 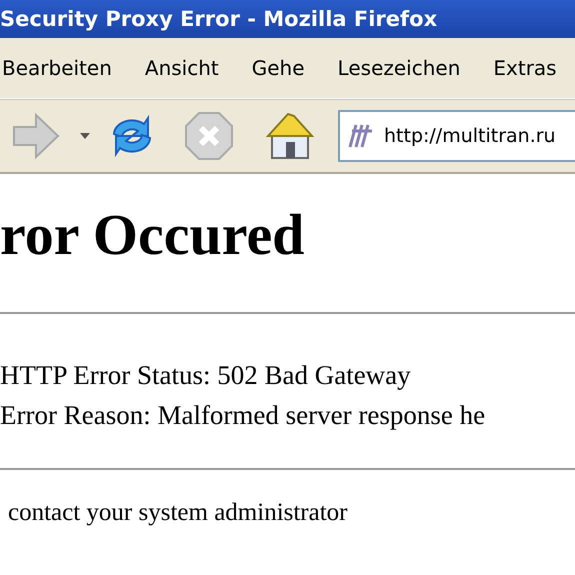 I want to click on menu-item: Ansicht, so click(x=181, y=68).